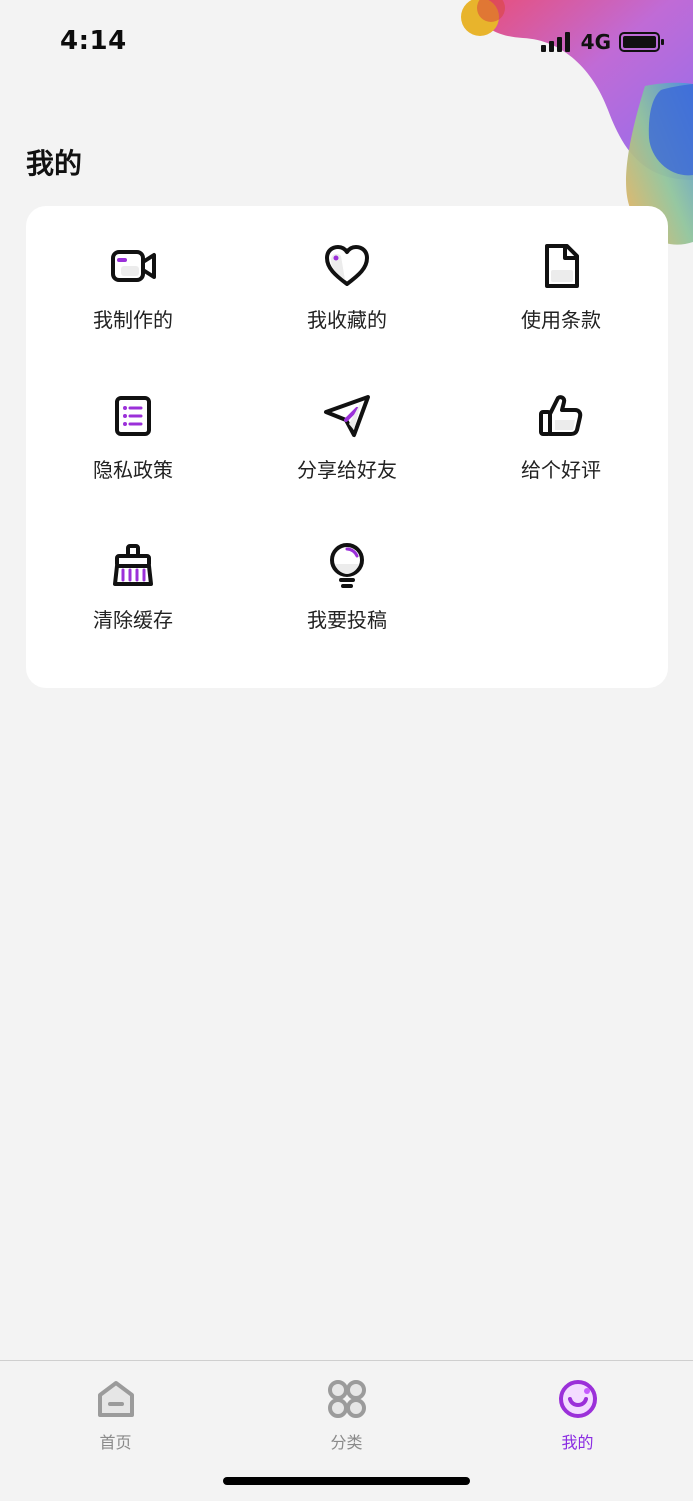  I want to click on paper-plane-icon, so click(347, 416).